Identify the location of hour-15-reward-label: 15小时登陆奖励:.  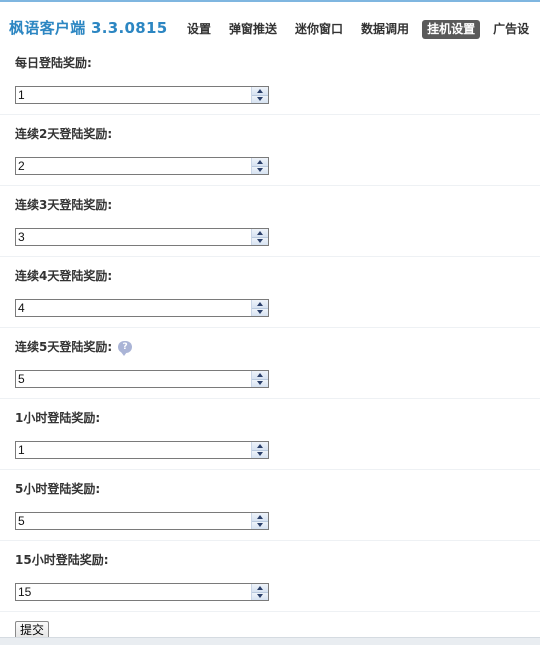
(62, 560).